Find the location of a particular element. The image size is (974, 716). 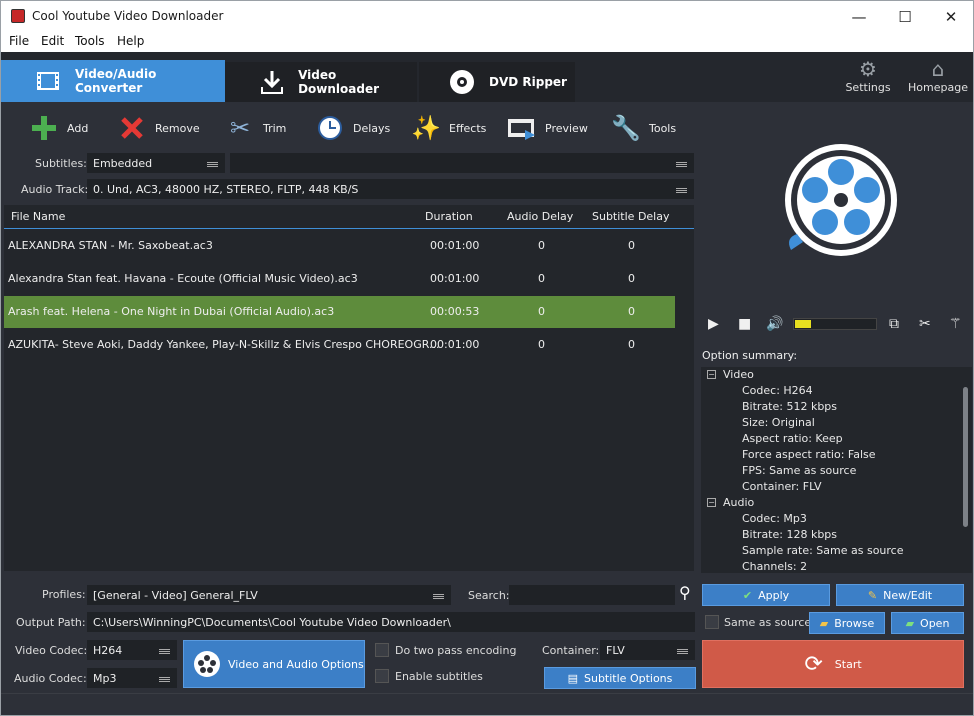

status-bar is located at coordinates (487, 704).